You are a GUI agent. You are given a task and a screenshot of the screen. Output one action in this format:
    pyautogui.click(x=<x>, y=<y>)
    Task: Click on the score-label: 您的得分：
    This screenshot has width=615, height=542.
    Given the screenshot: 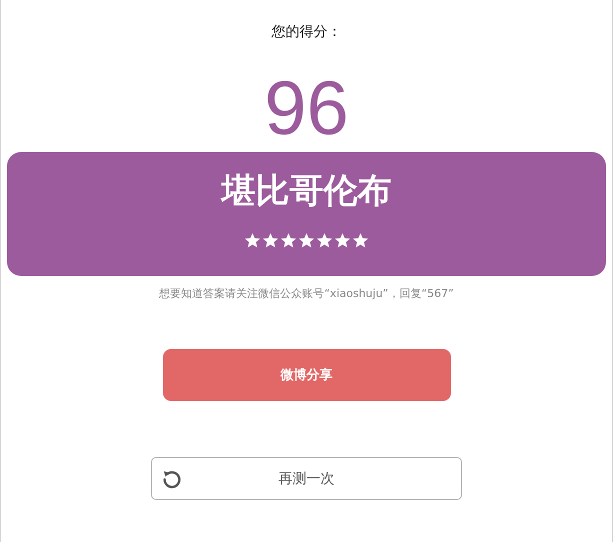 What is the action you would take?
    pyautogui.click(x=307, y=32)
    